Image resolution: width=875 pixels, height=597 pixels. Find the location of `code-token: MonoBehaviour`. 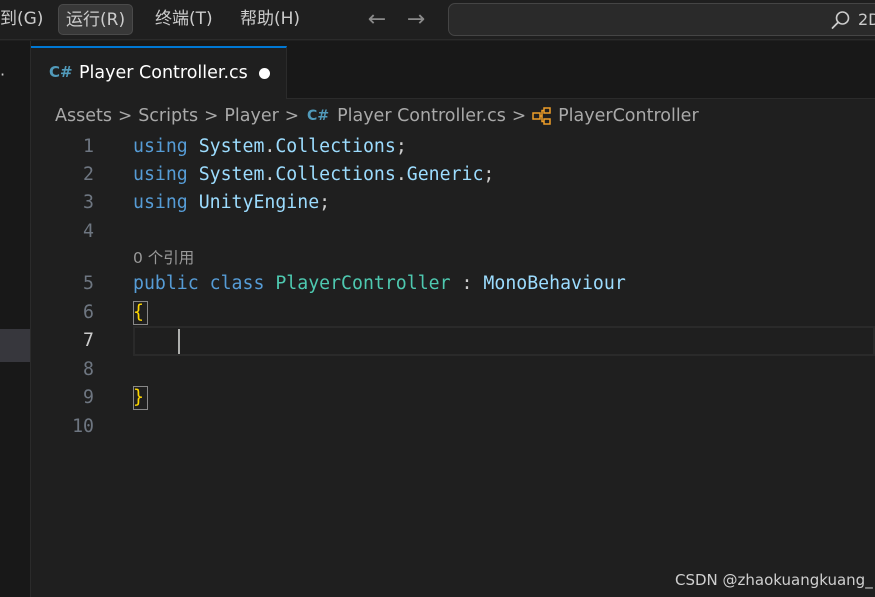

code-token: MonoBehaviour is located at coordinates (554, 283).